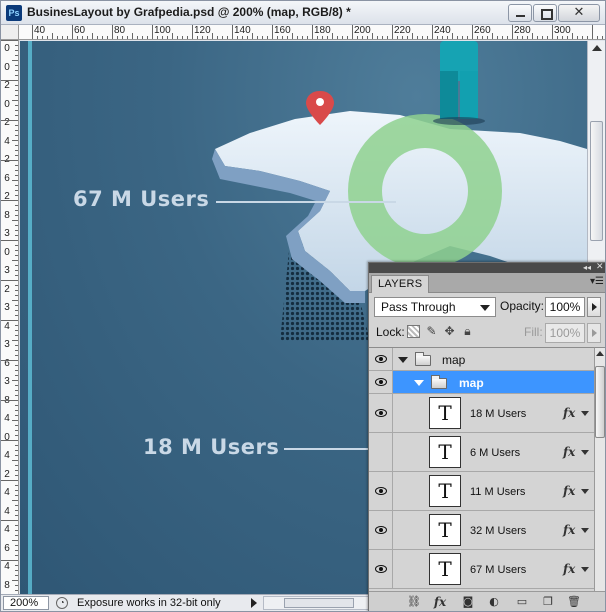 The width and height of the screenshot is (606, 612). Describe the element at coordinates (522, 602) in the screenshot. I see `folder-icon: ▭` at that location.